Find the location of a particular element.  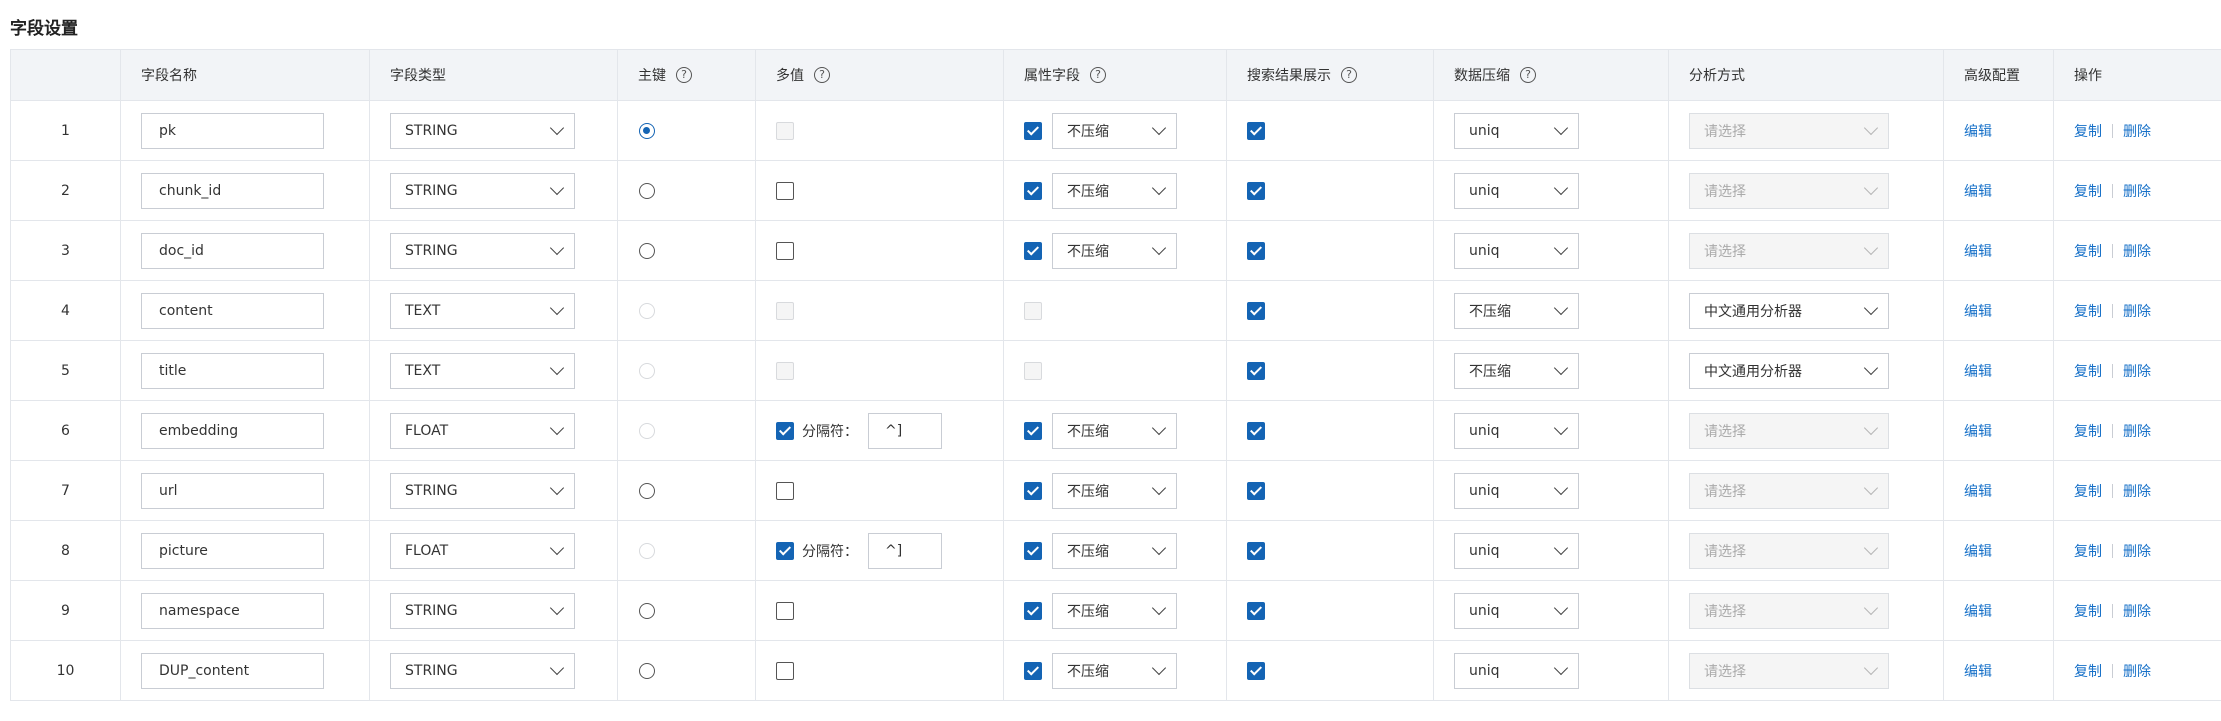

field-name-input: doc_id is located at coordinates (232, 250).